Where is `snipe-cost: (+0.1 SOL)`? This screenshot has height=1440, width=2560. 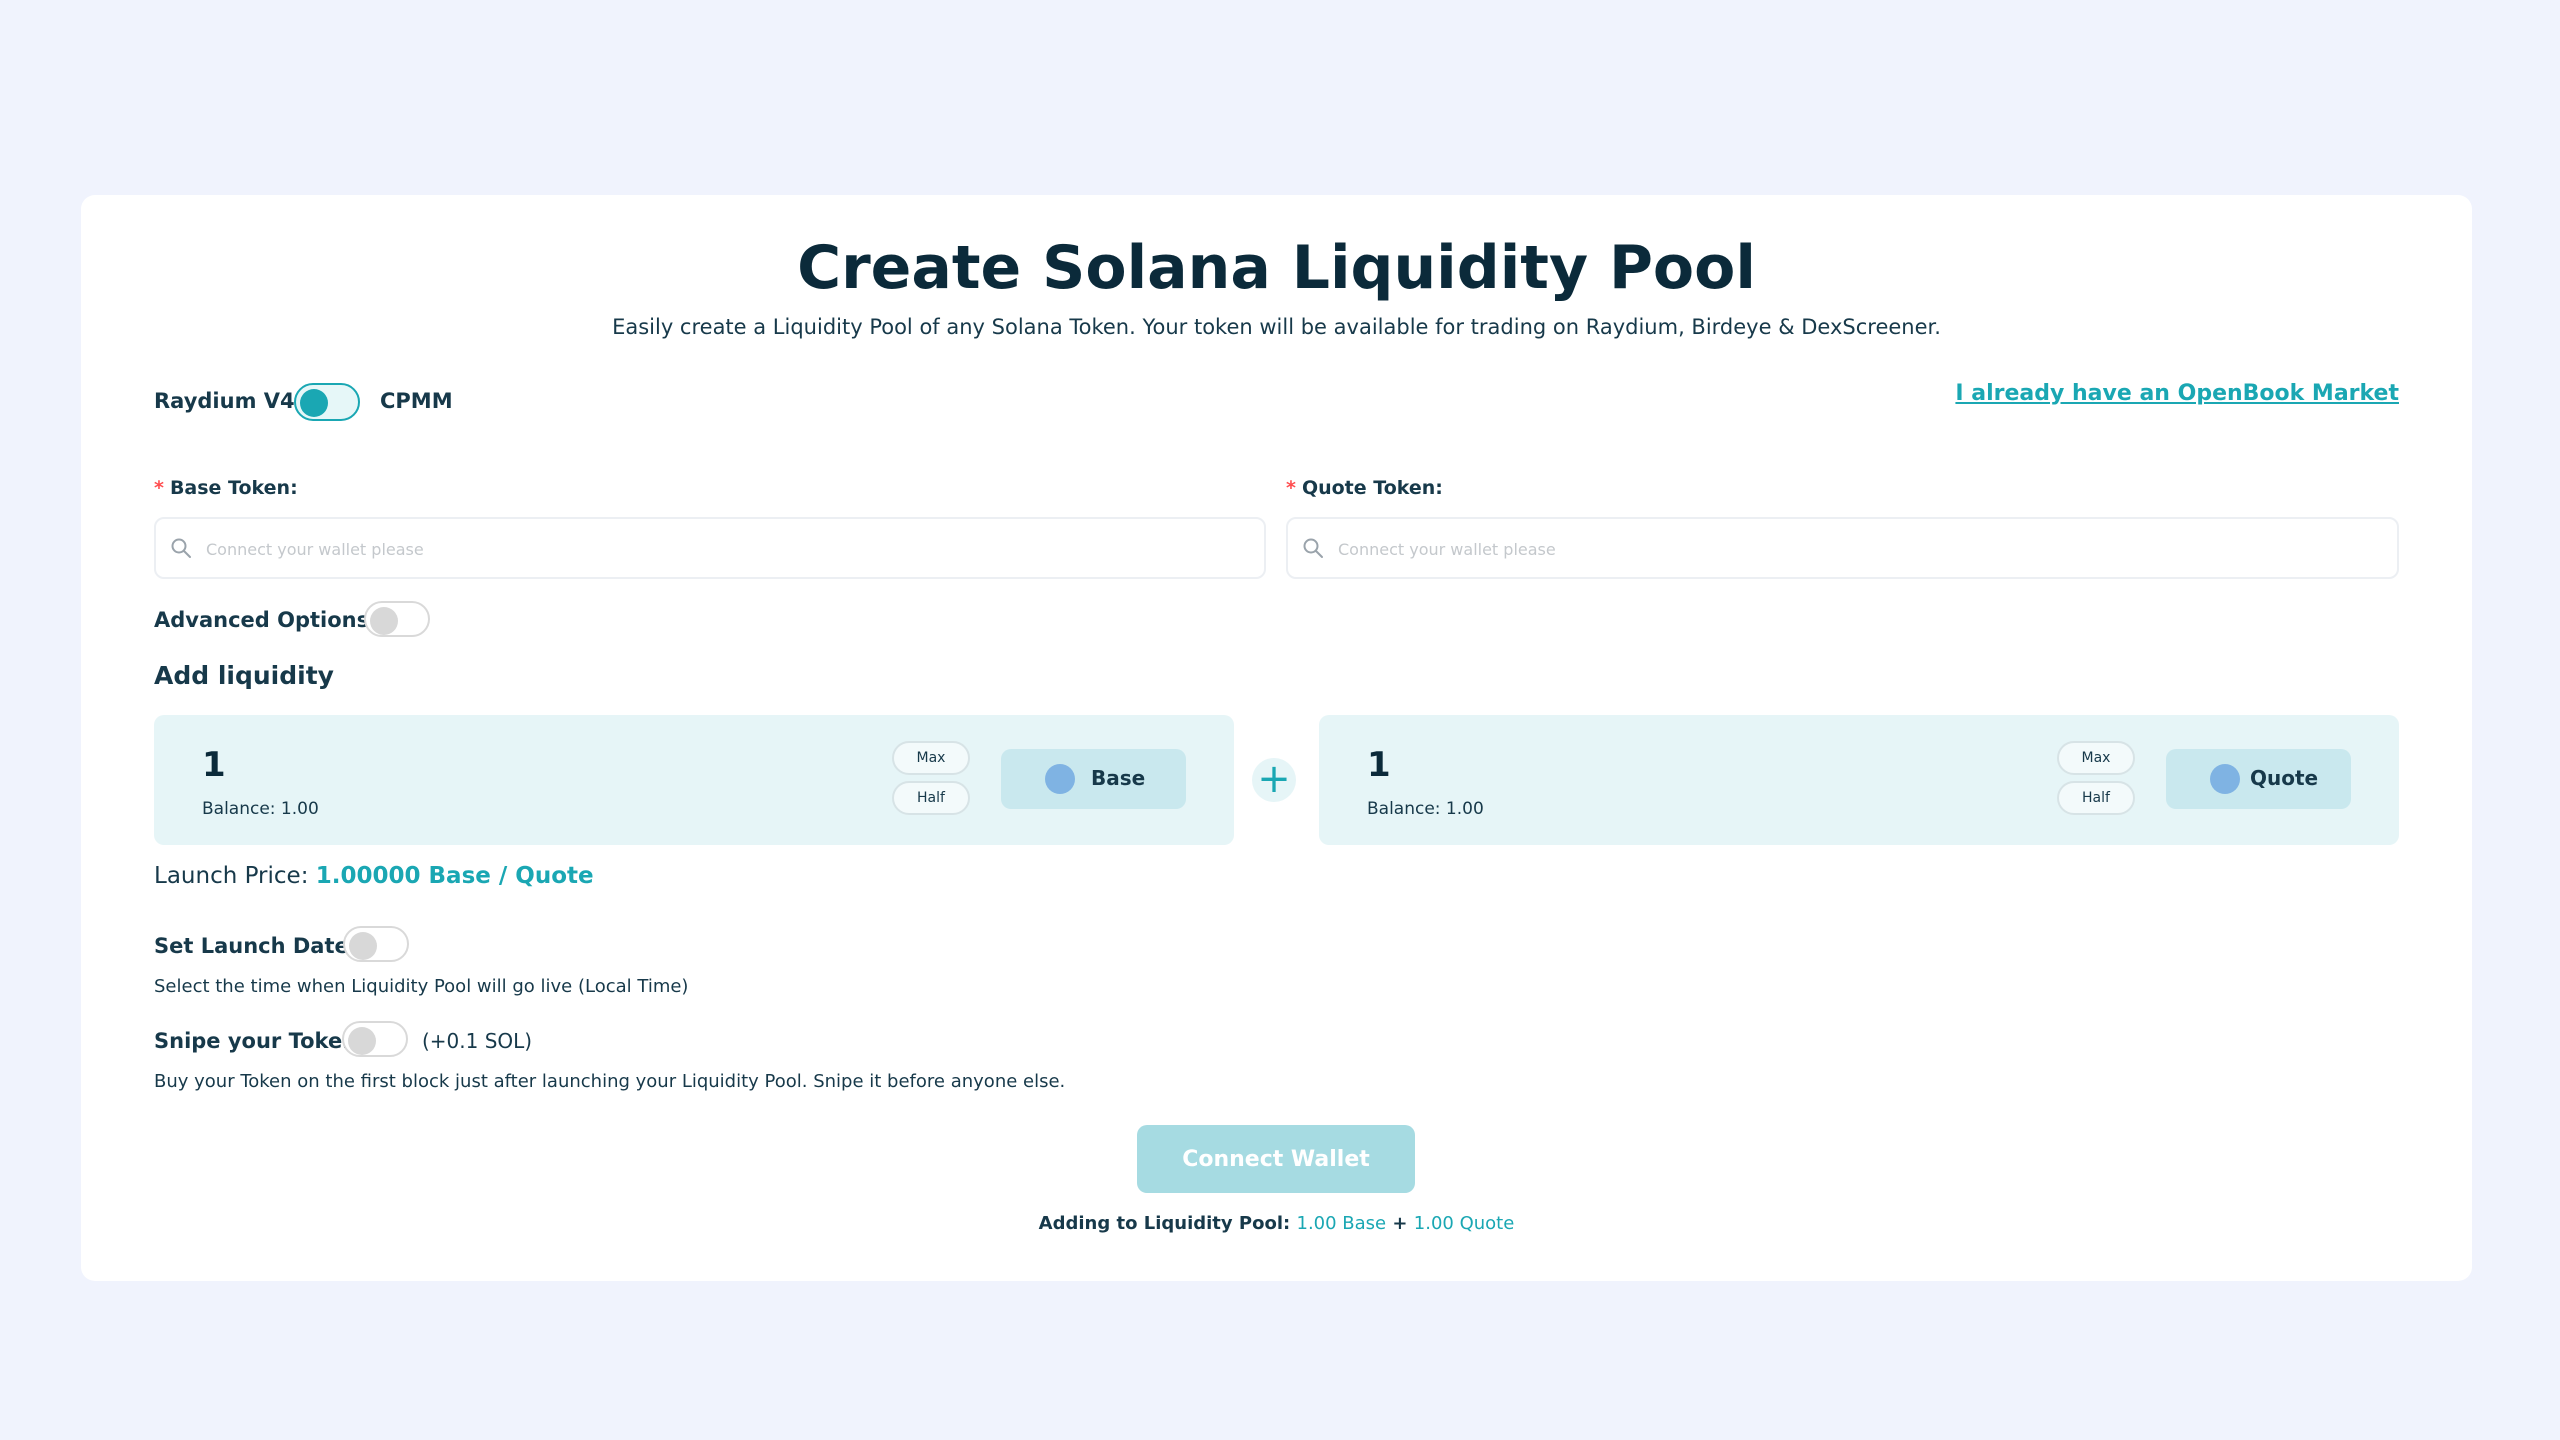 snipe-cost: (+0.1 SOL) is located at coordinates (477, 1041).